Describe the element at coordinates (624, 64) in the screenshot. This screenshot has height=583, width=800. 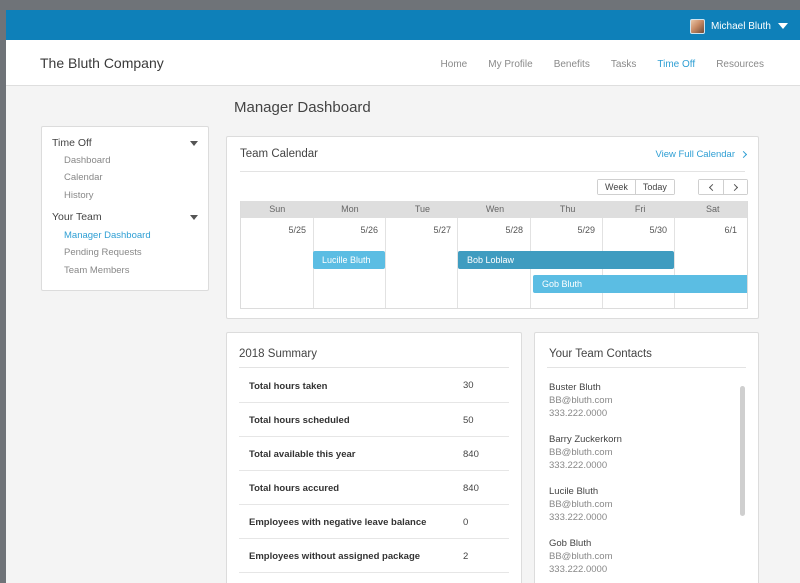
I see `nav-tasks: Tasks` at that location.